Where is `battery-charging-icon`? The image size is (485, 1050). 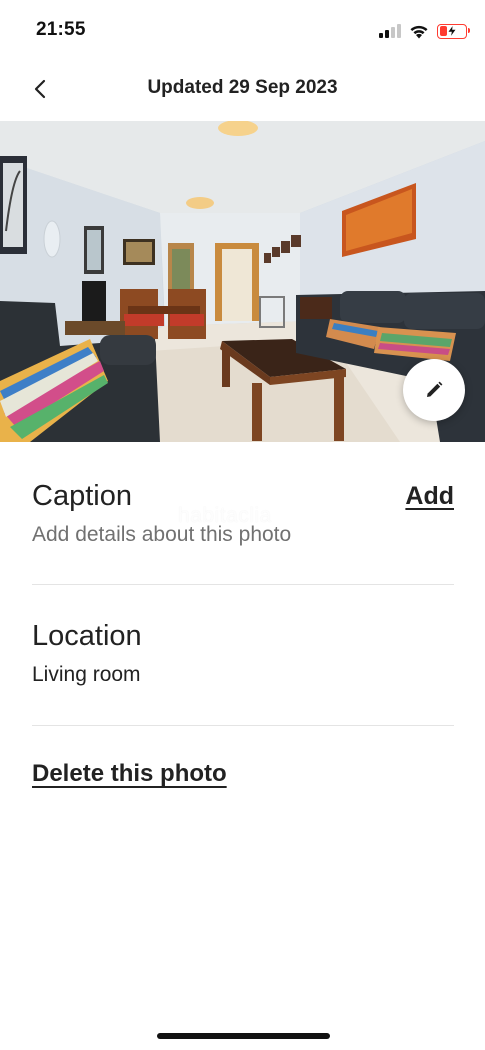
battery-charging-icon is located at coordinates (453, 31).